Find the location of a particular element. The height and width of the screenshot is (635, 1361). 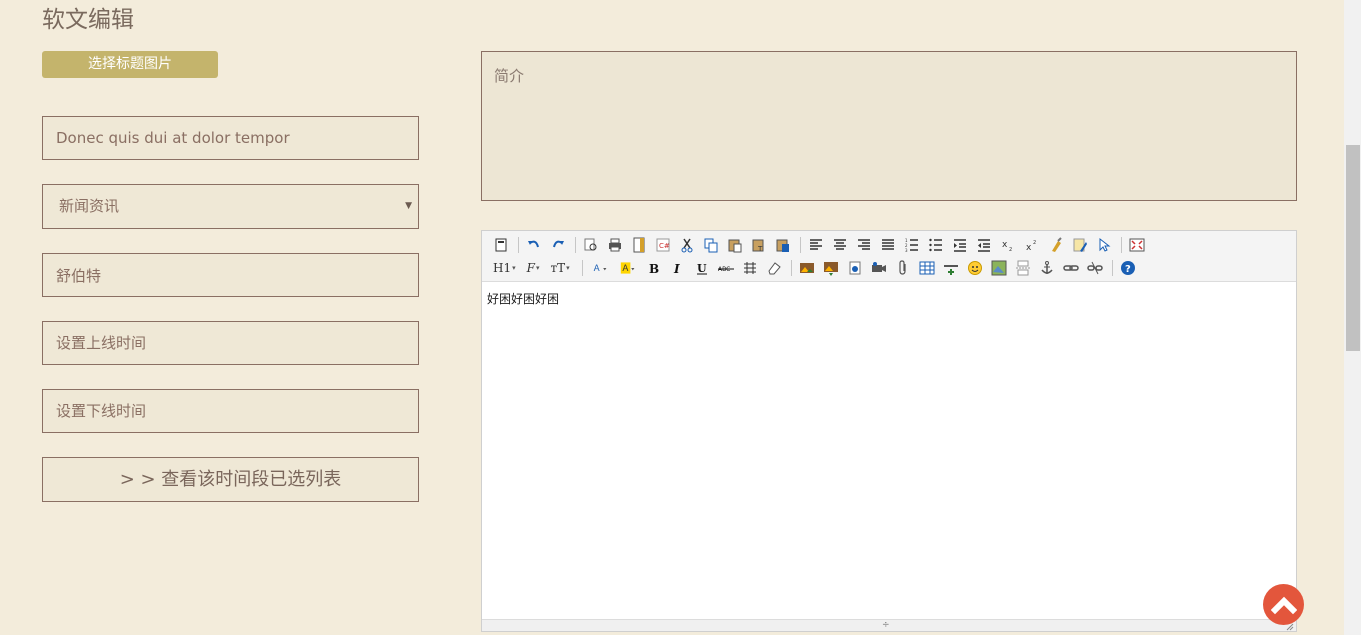

superscript-icon: x2 is located at coordinates (1032, 245).